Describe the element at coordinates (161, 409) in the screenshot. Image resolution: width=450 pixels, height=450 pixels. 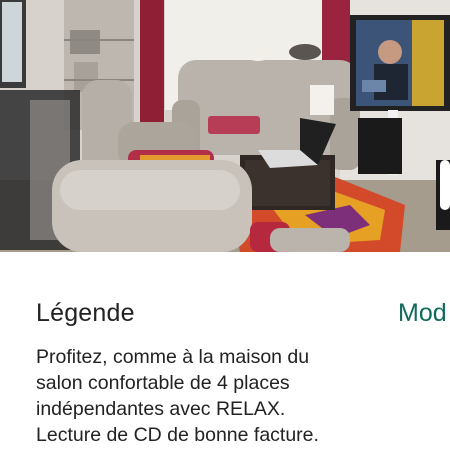
I see `caption-line: indépendantes avec RELAX.` at that location.